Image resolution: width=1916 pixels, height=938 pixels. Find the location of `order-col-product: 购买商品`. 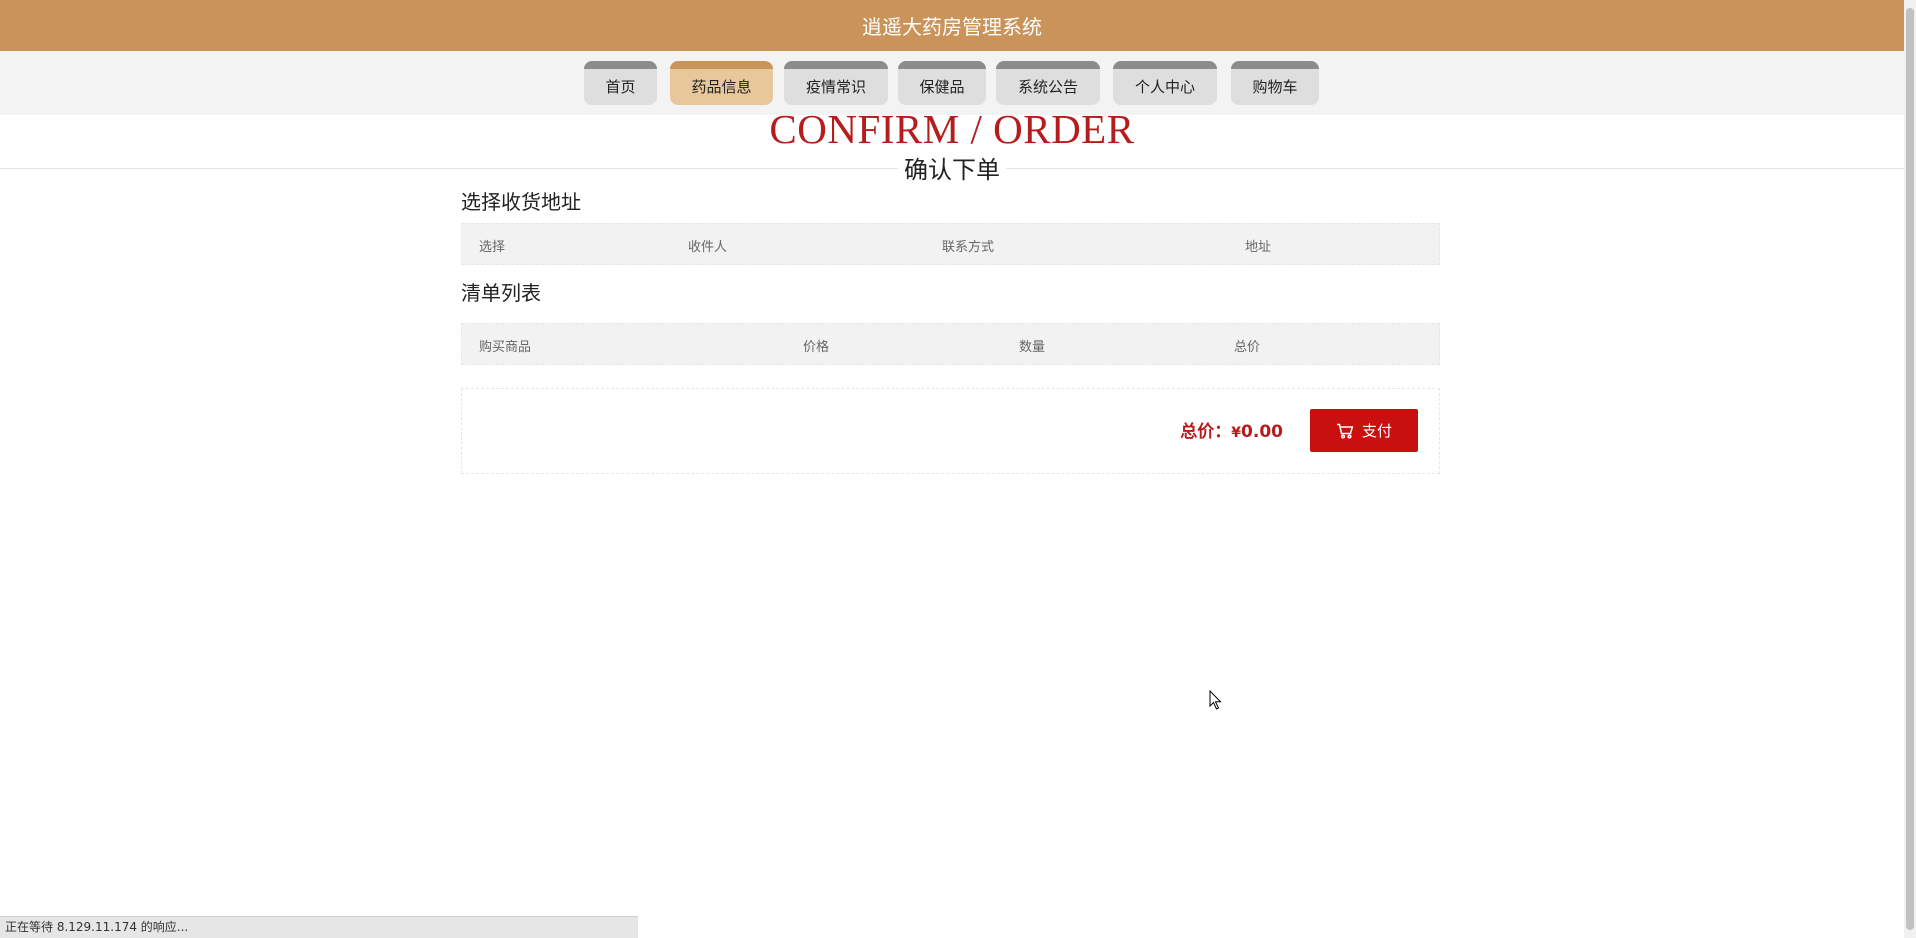

order-col-product: 购买商品 is located at coordinates (505, 347).